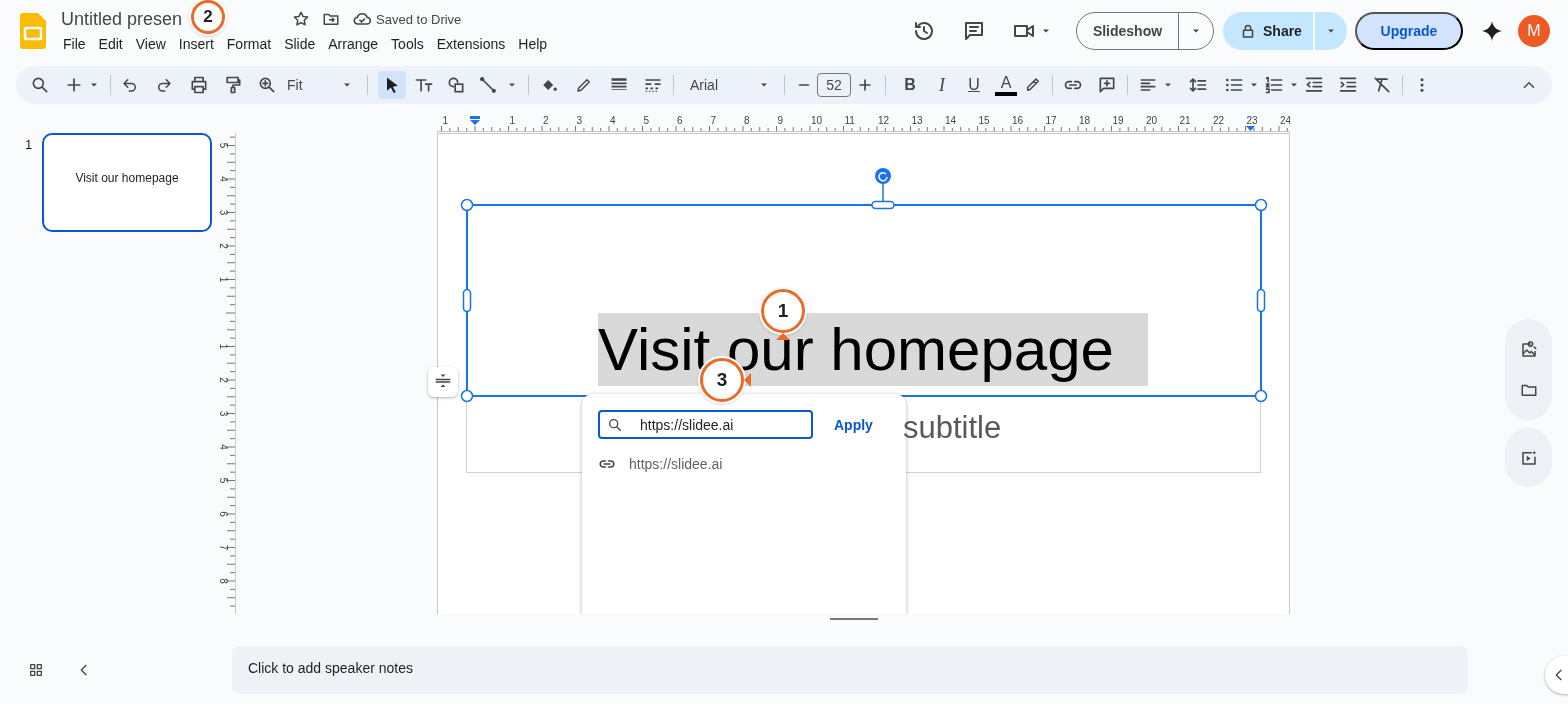 This screenshot has height=704, width=1568. I want to click on menu-item: Insert, so click(196, 44).